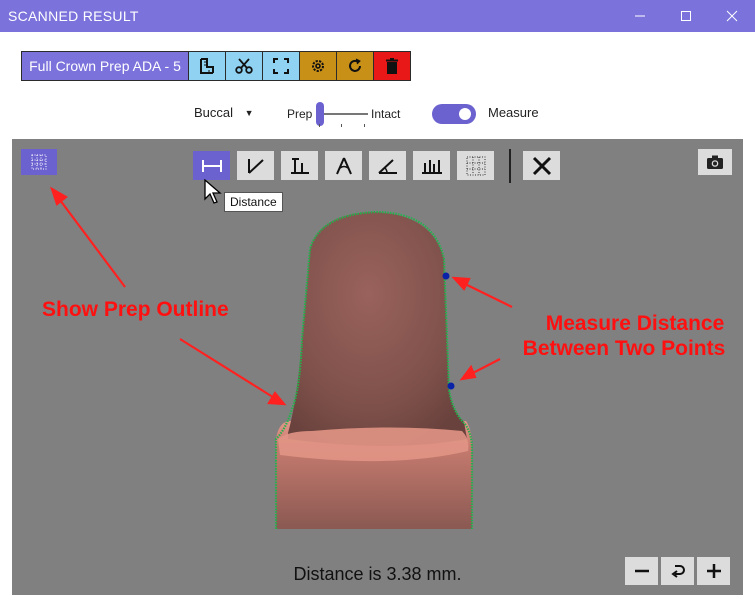 This screenshot has height=606, width=755. What do you see at coordinates (635, 323) in the screenshot?
I see `annotation-measure-line1: Measure Distance` at bounding box center [635, 323].